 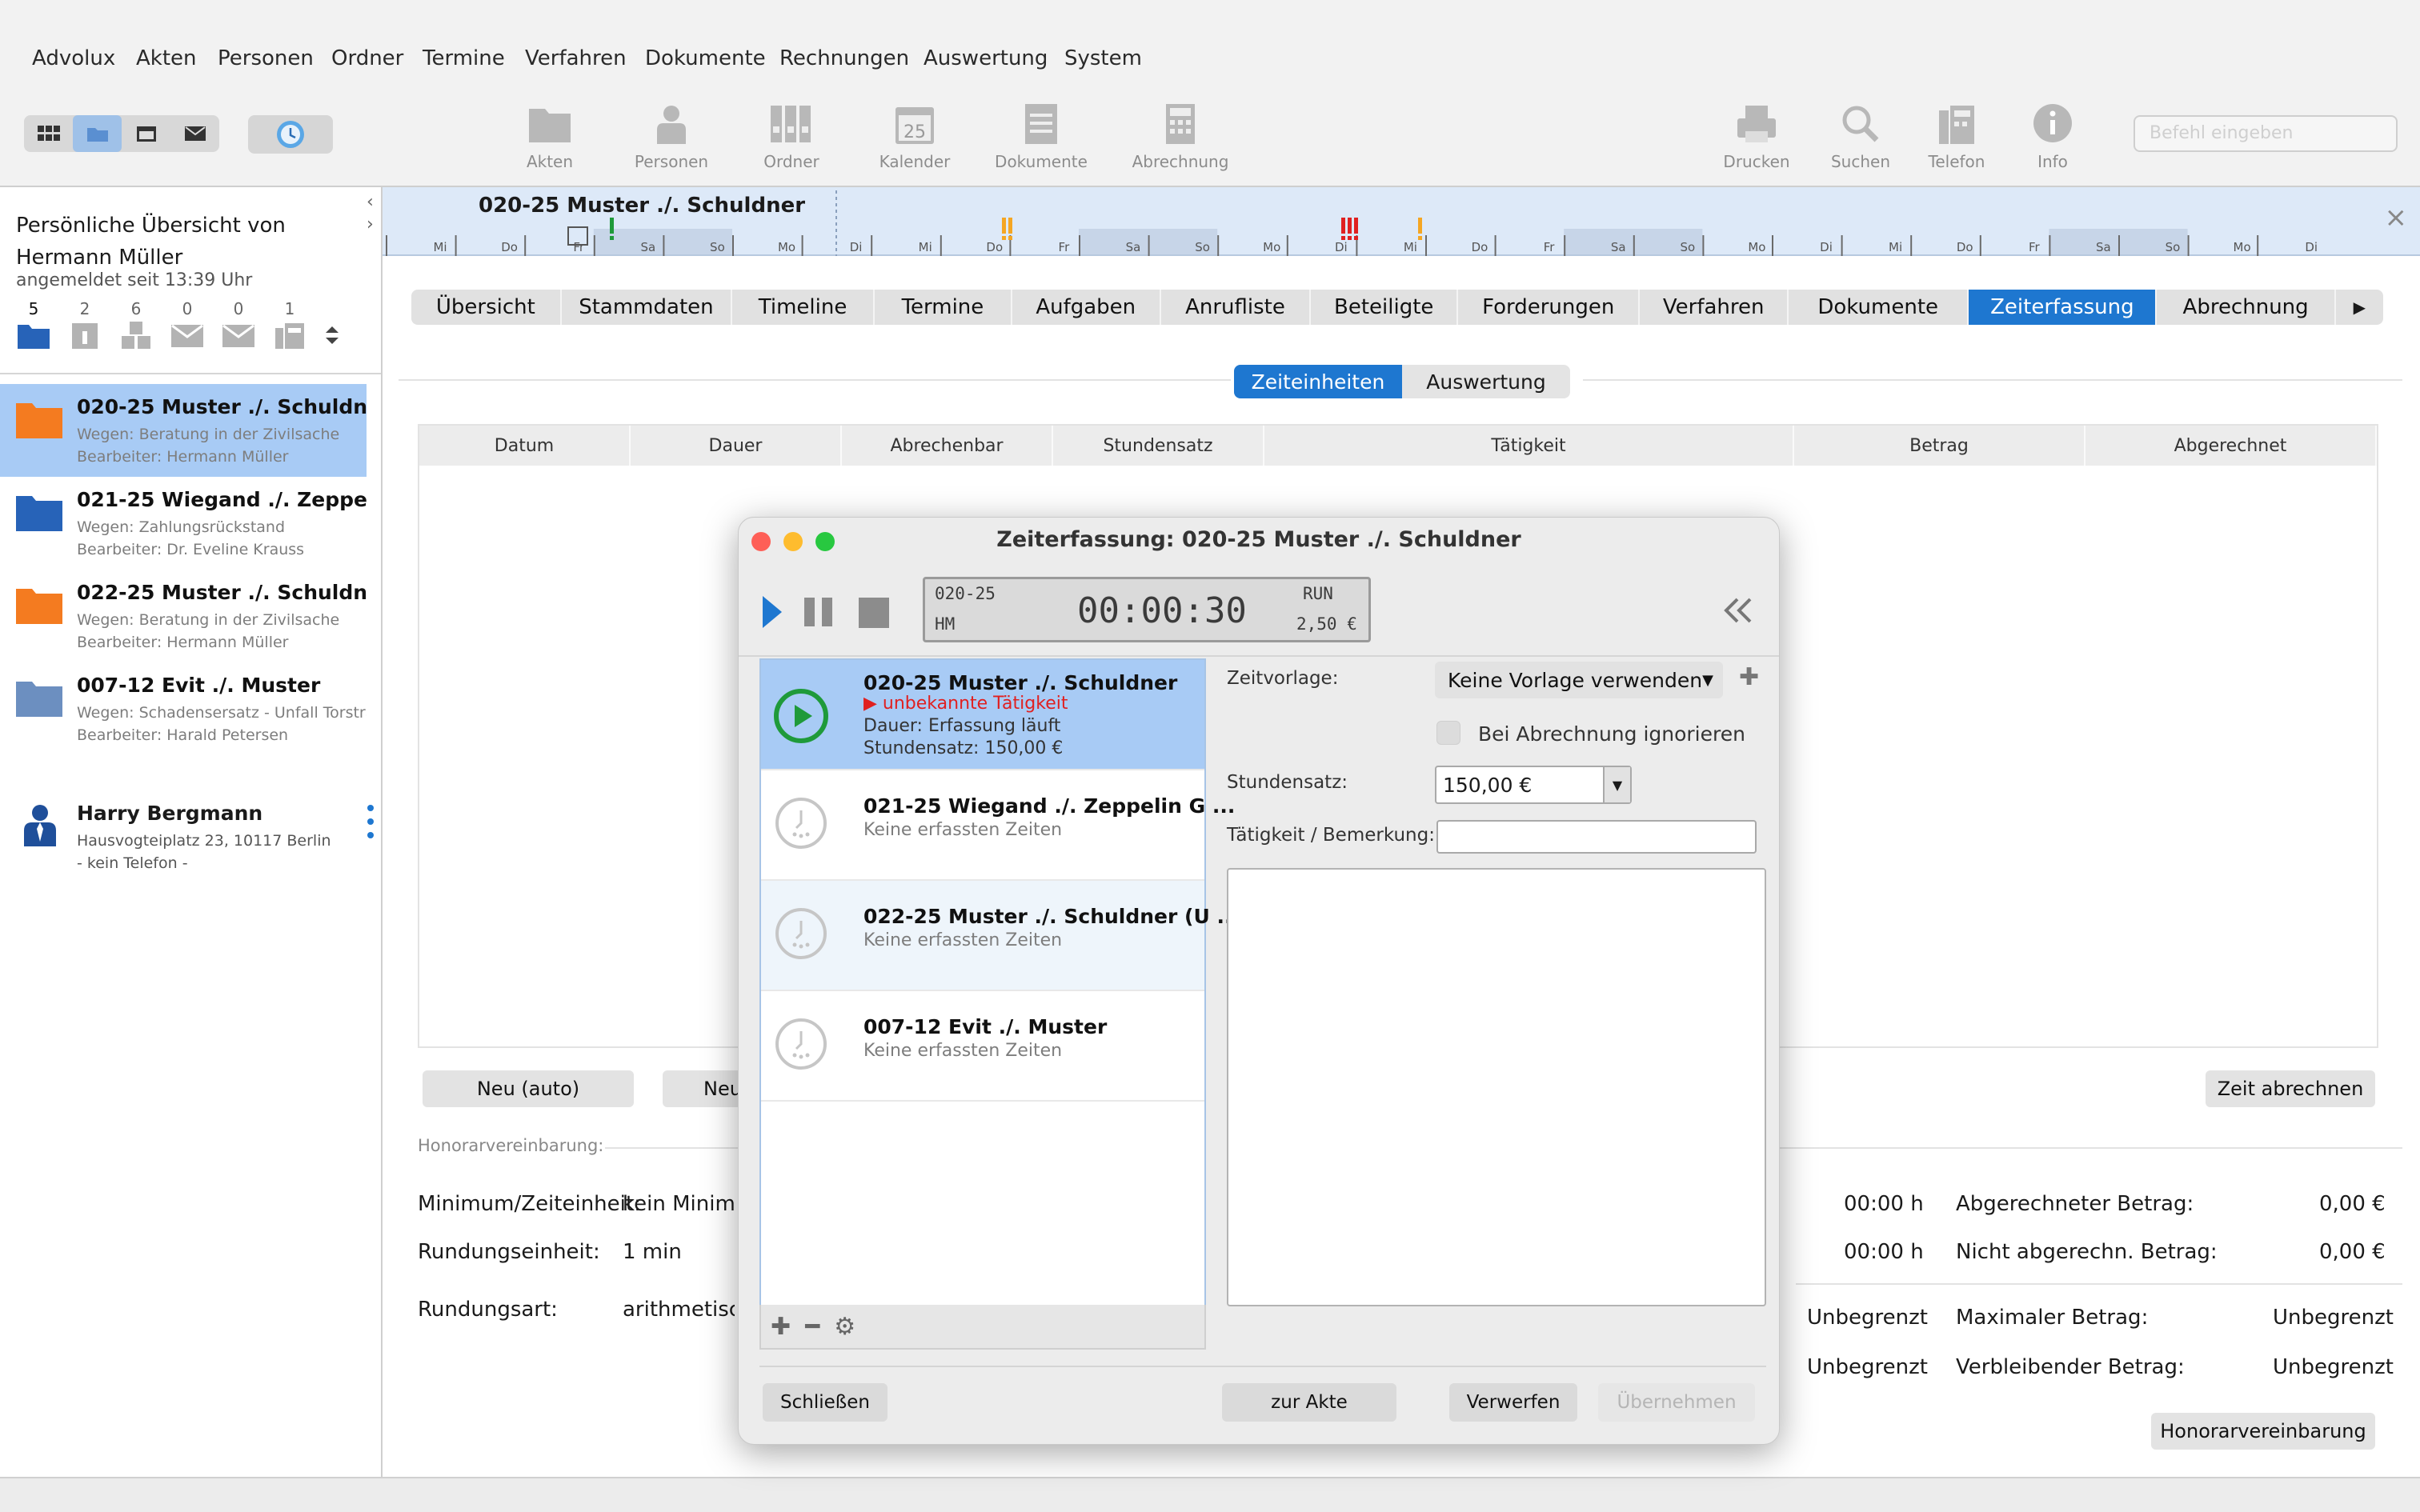 I want to click on counter-appointments: 2, so click(x=85, y=326).